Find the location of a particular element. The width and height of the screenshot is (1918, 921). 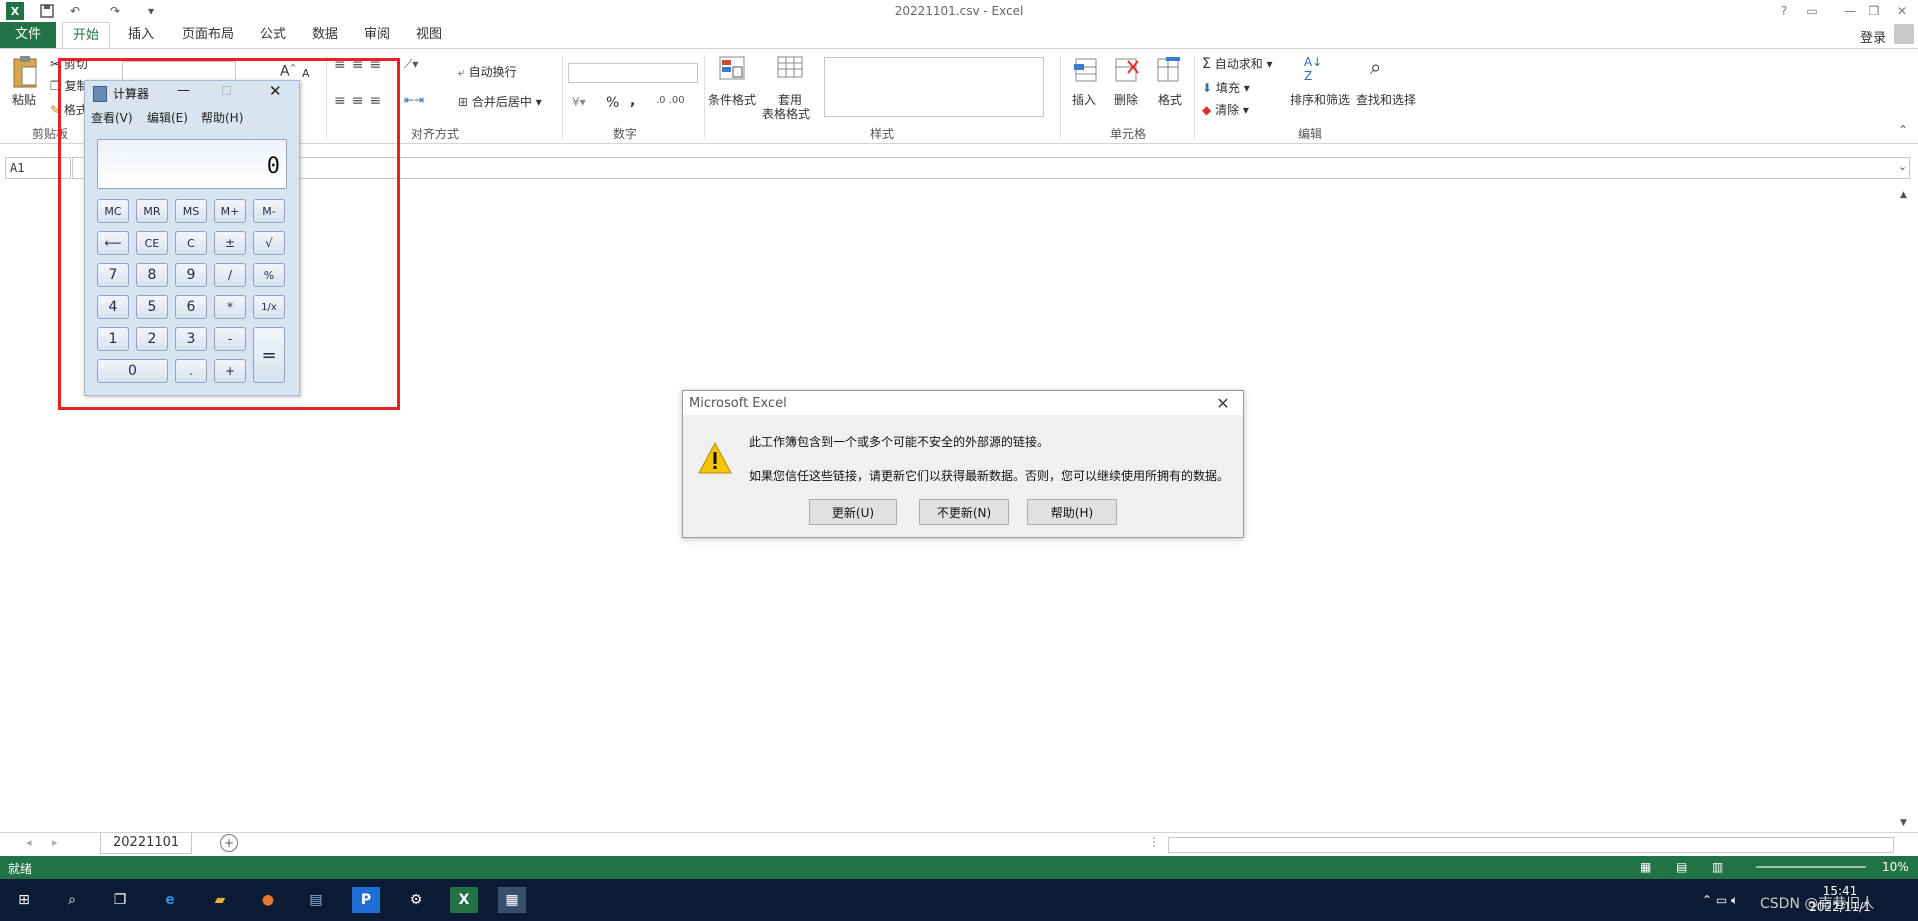

tab-insert: 插入 is located at coordinates (141, 35).